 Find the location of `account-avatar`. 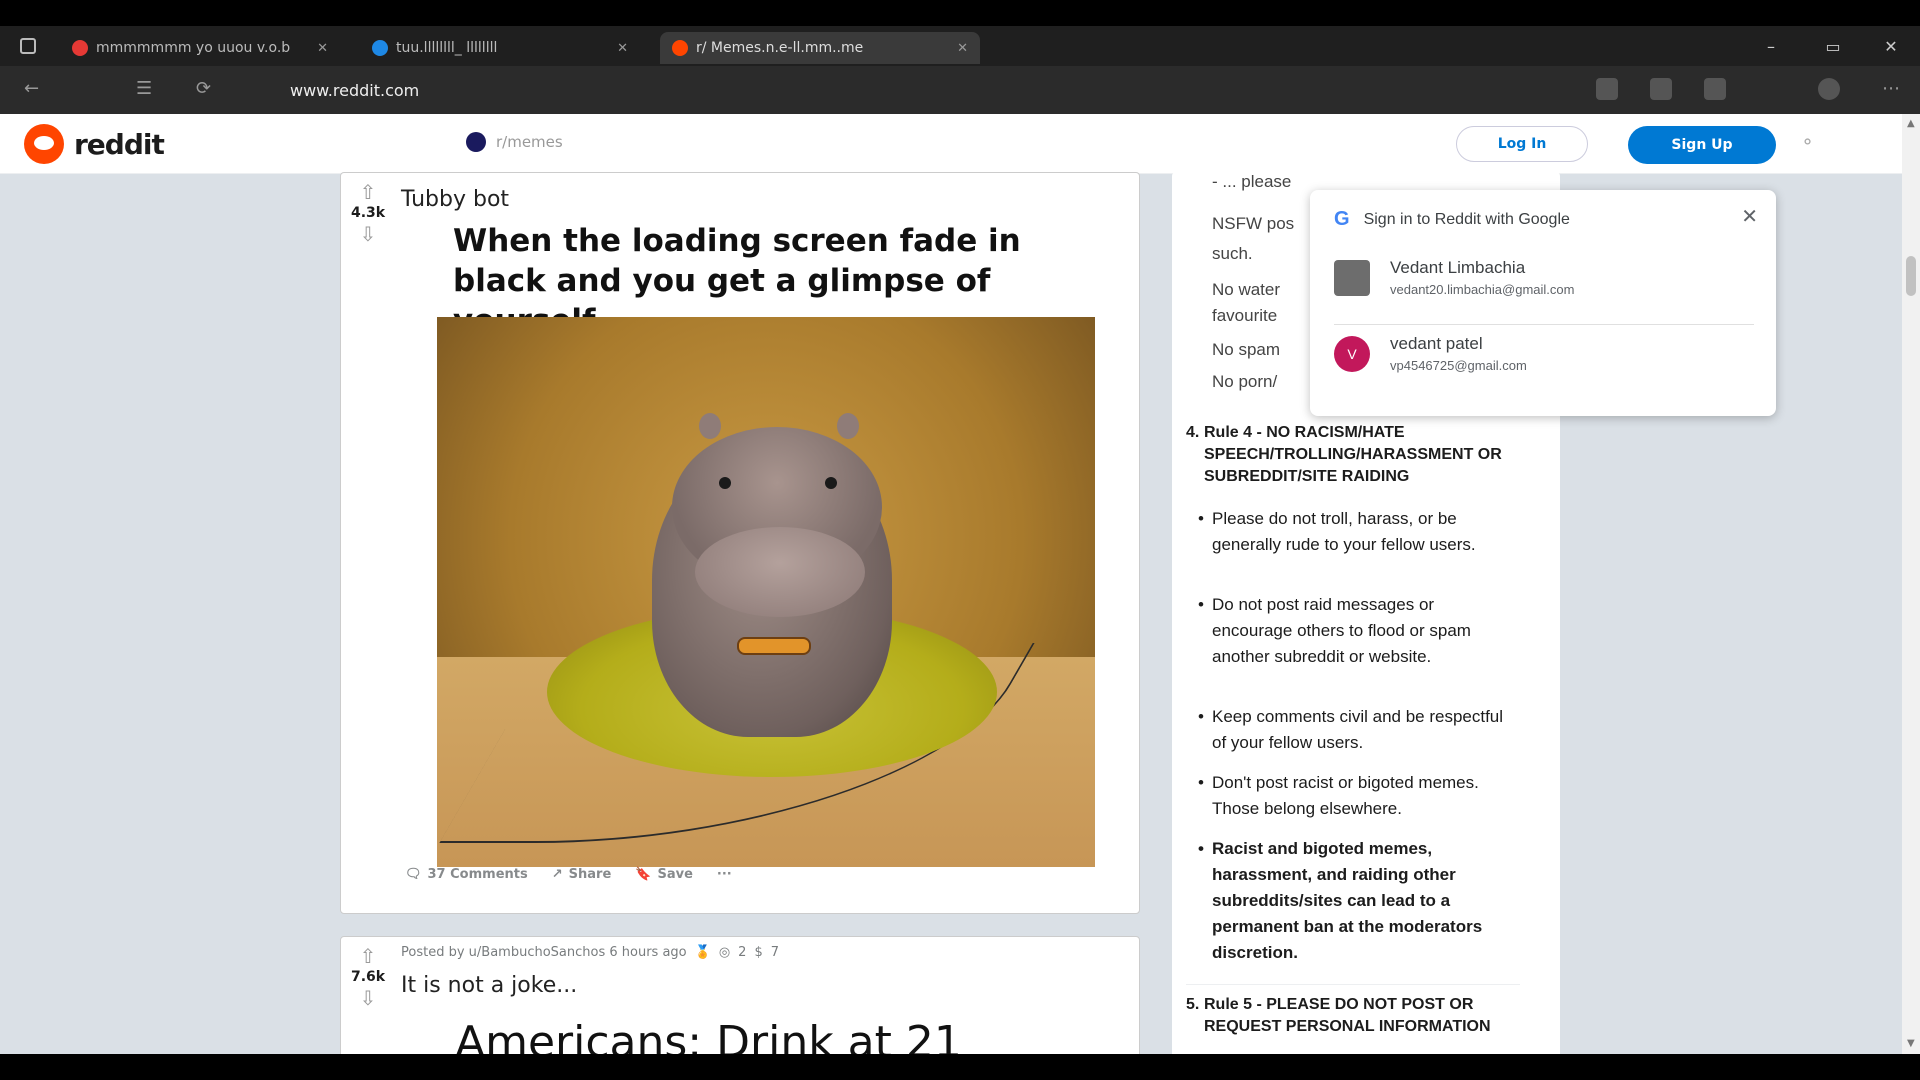

account-avatar is located at coordinates (1352, 278).